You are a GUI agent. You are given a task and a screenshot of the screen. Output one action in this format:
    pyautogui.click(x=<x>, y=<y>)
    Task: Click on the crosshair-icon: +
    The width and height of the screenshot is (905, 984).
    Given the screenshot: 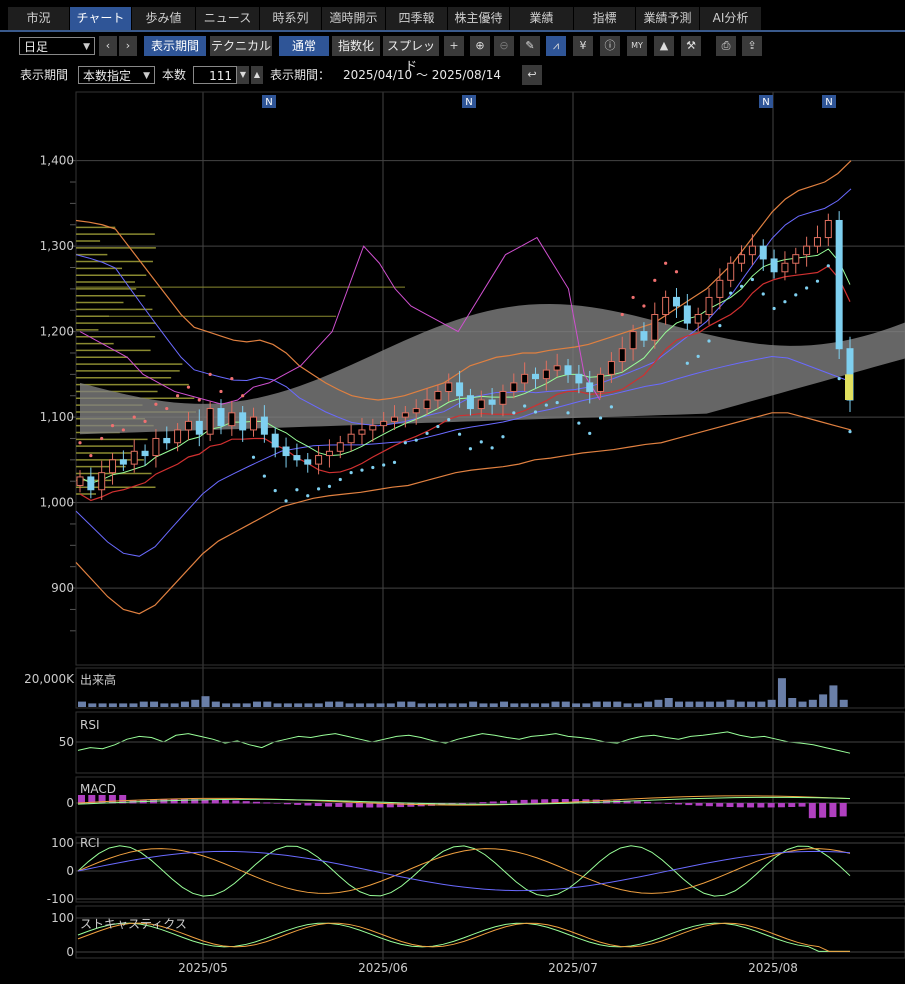 What is the action you would take?
    pyautogui.click(x=454, y=46)
    